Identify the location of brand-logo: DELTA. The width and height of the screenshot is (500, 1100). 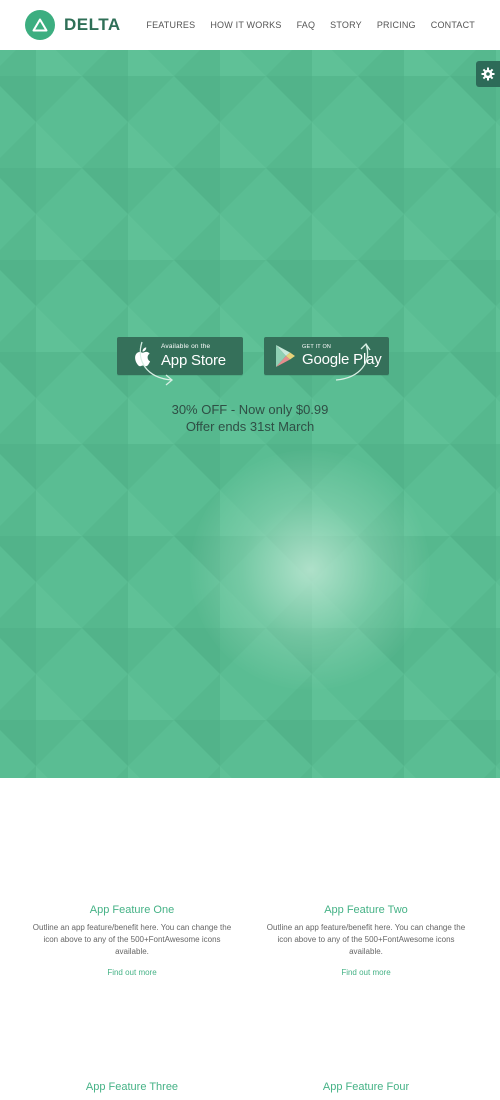
(73, 25).